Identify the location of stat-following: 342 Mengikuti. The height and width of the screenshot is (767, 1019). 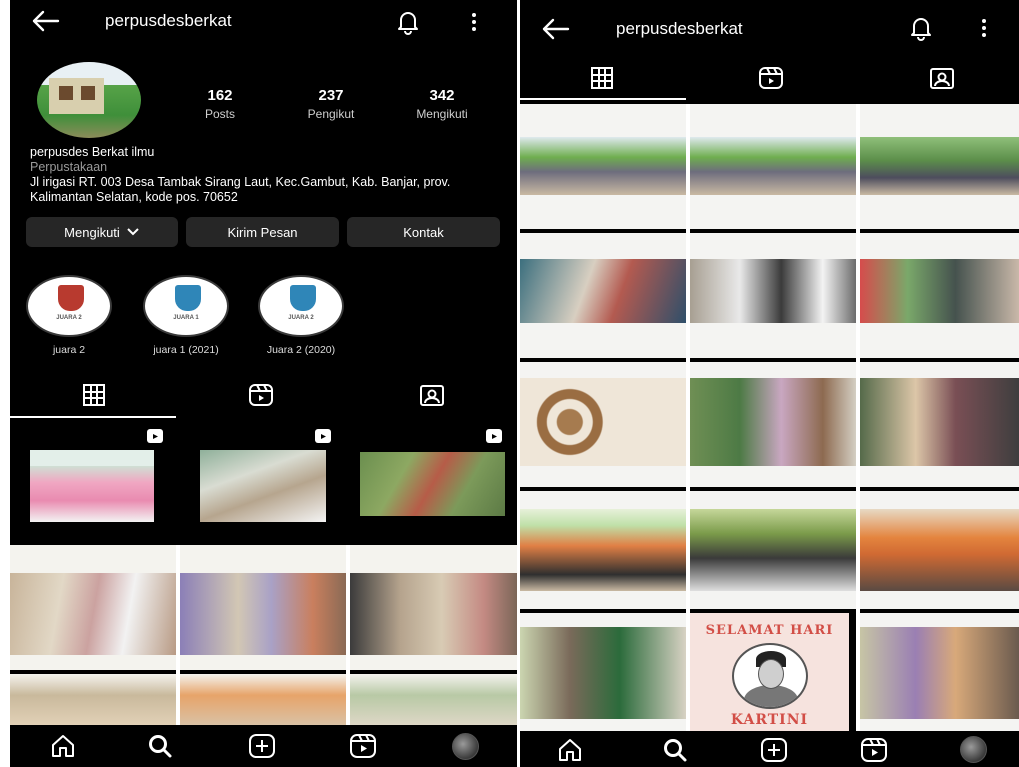
(442, 104).